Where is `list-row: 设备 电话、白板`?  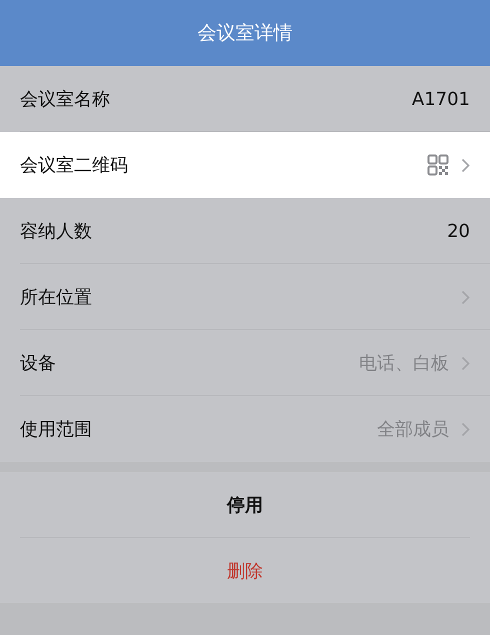 list-row: 设备 电话、白板 is located at coordinates (245, 363).